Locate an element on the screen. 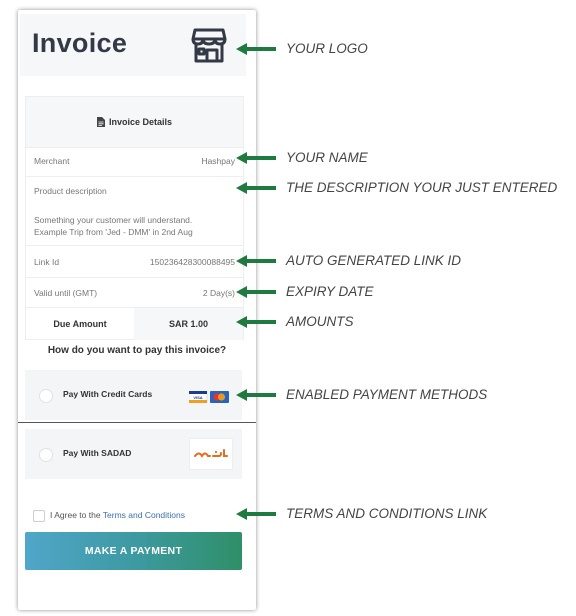  annotation-description: THE DESCRIPTION YOUR JUST ENTERED is located at coordinates (406, 188).